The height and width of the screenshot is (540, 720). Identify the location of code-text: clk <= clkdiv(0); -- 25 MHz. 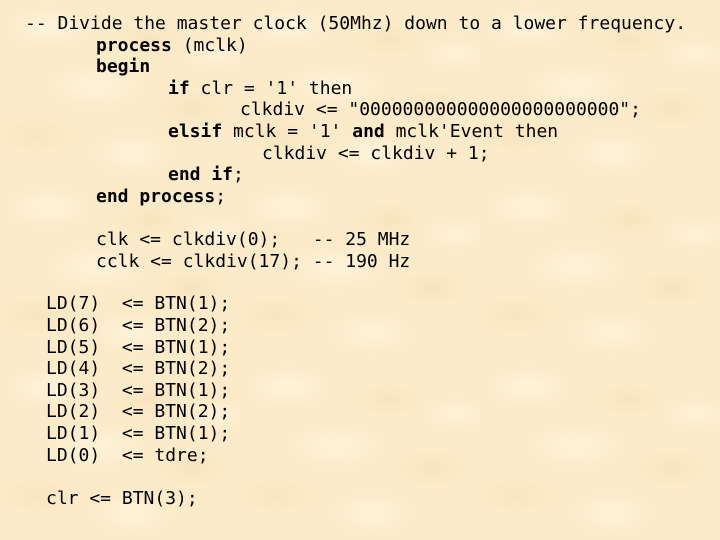
(253, 239).